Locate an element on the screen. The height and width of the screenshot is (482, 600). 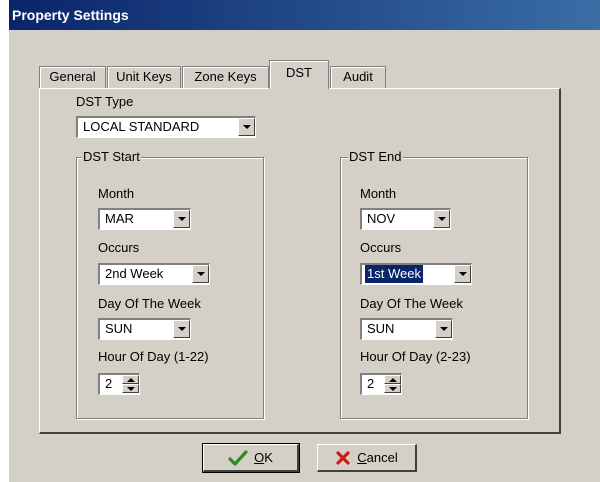
cancel-button: Cancel is located at coordinates (367, 458).